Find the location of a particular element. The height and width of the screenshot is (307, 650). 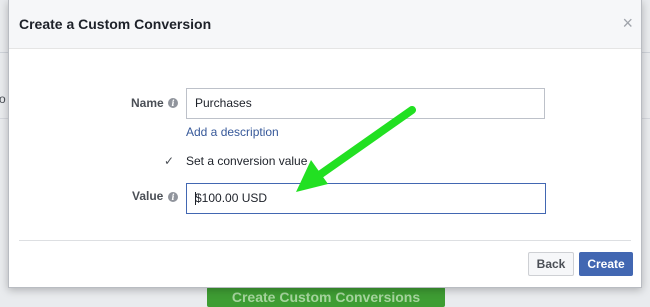

create-custom-conversions-button: Create Custom Conversions is located at coordinates (326, 297).